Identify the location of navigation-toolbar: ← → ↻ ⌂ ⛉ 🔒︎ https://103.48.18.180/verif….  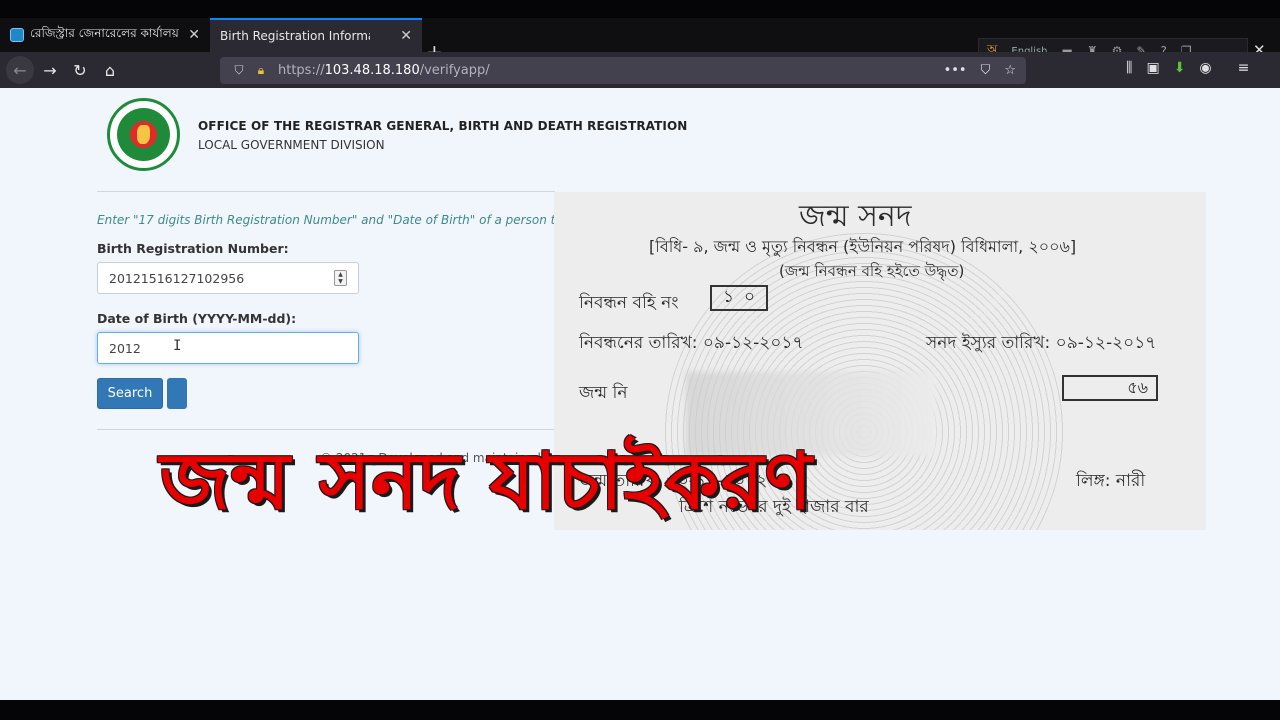
(640, 70).